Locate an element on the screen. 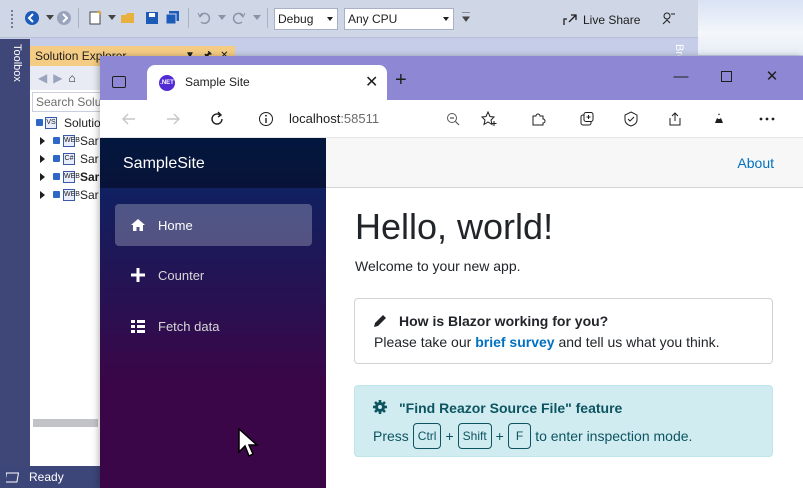 Image resolution: width=803 pixels, height=488 pixels. undo-icon is located at coordinates (204, 18).